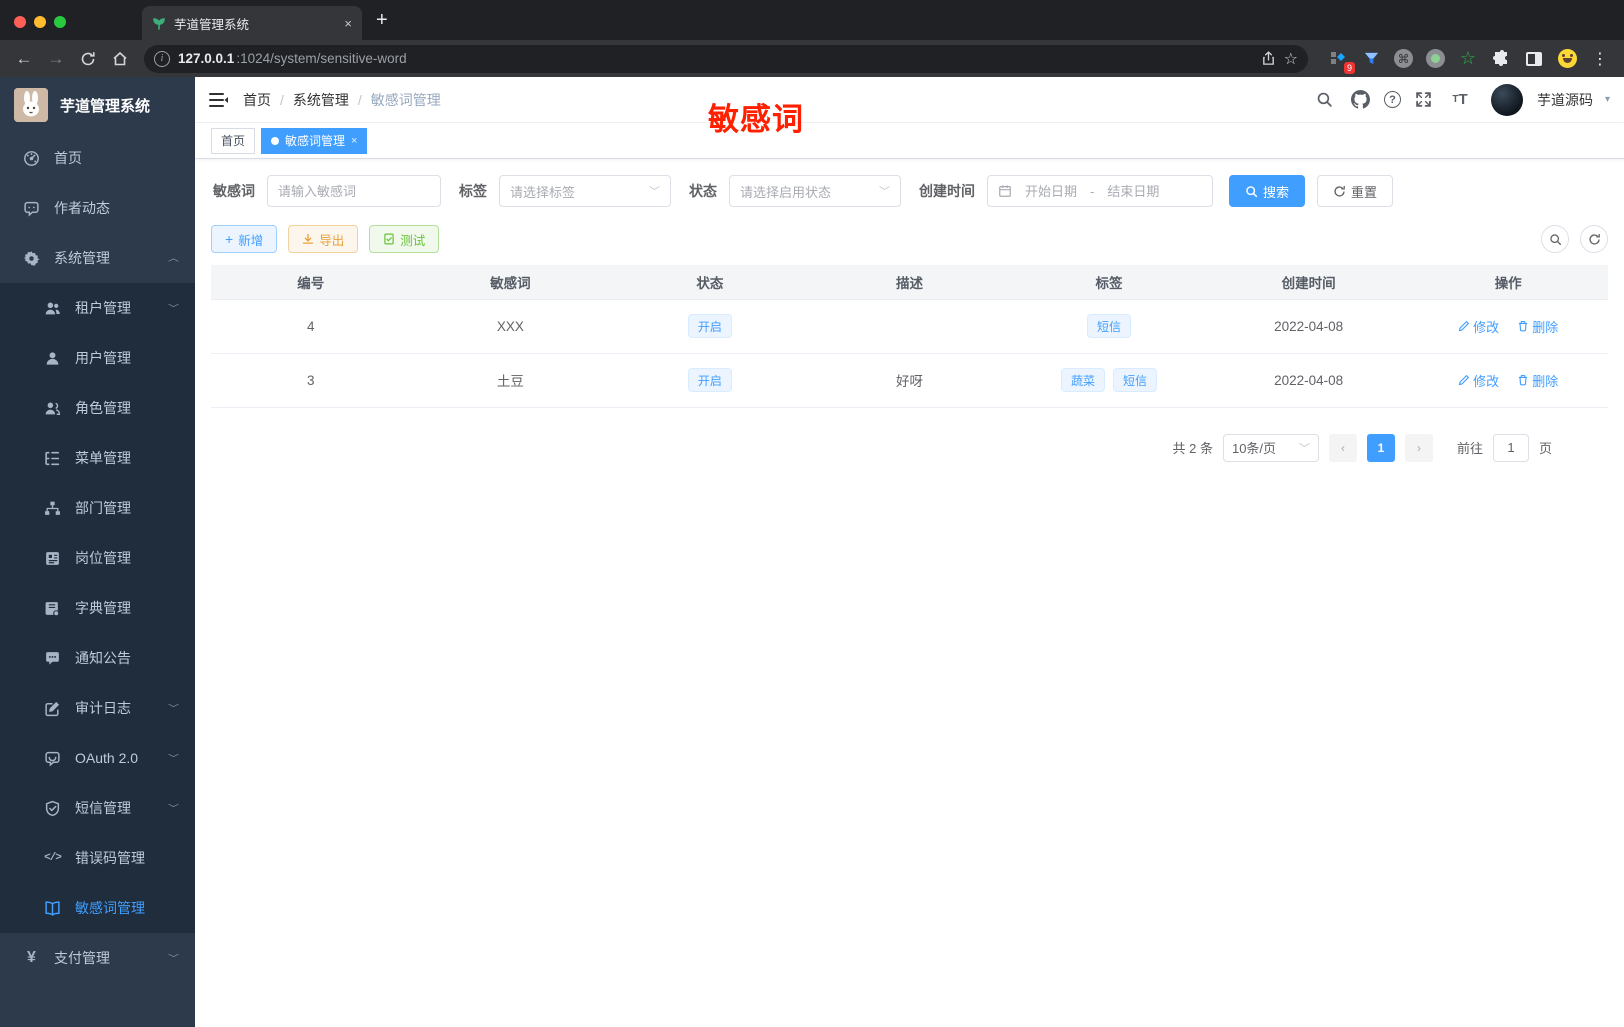 The width and height of the screenshot is (1624, 1027). I want to click on col-actions: 操作, so click(1508, 282).